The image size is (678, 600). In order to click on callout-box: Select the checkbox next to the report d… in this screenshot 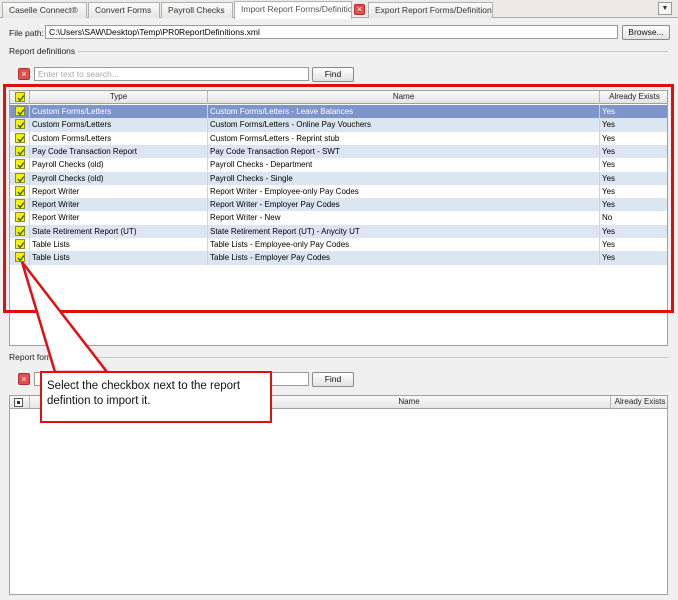, I will do `click(156, 397)`.